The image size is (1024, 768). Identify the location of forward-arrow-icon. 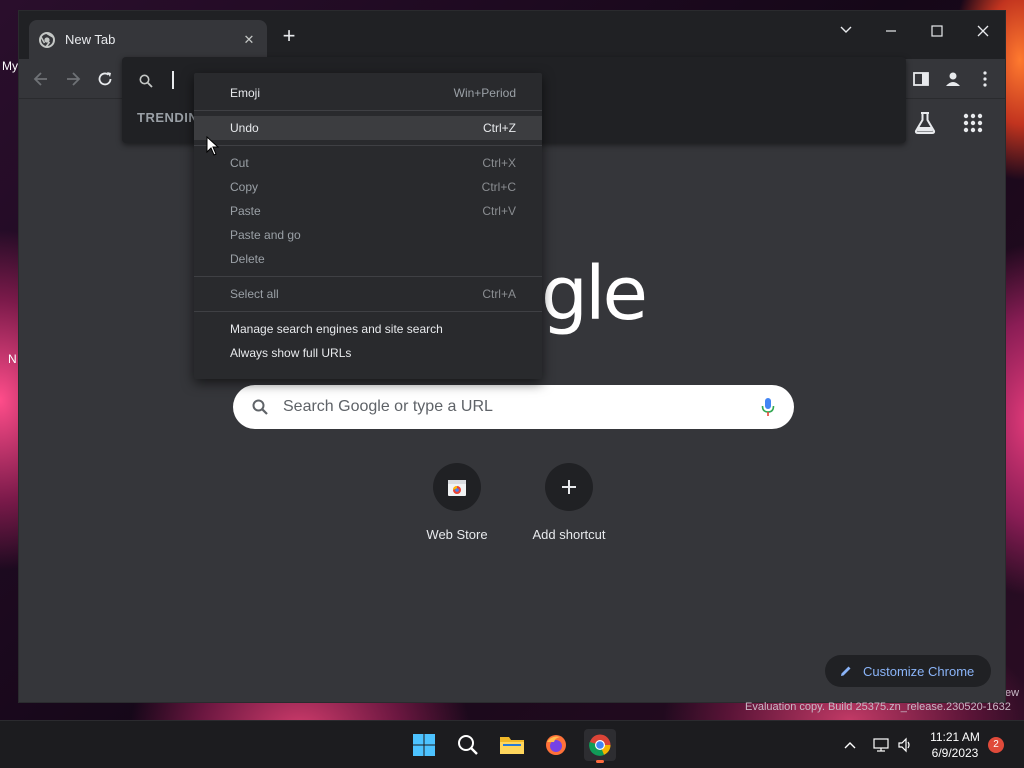
(73, 79).